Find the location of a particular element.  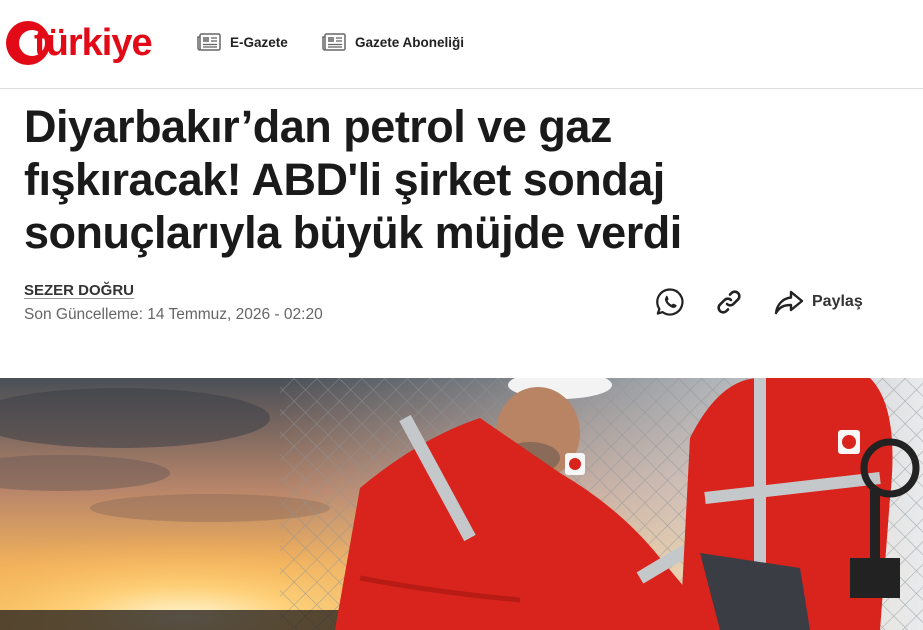

link-icon is located at coordinates (729, 302).